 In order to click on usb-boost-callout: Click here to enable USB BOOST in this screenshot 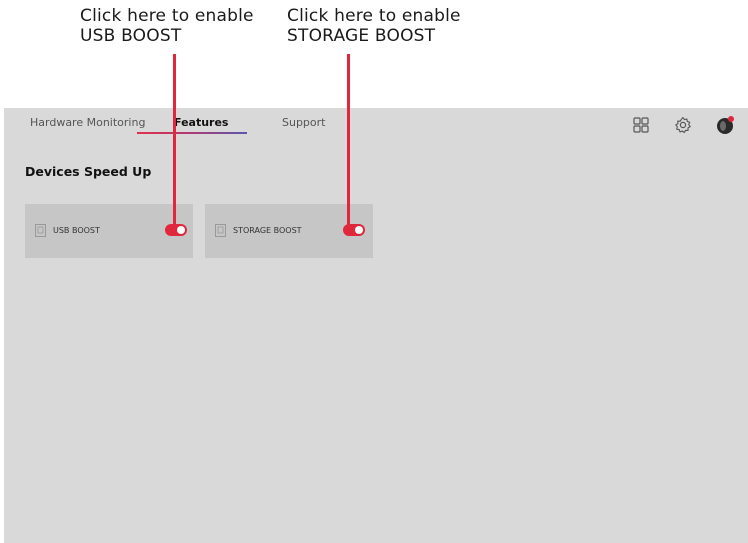, I will do `click(167, 26)`.